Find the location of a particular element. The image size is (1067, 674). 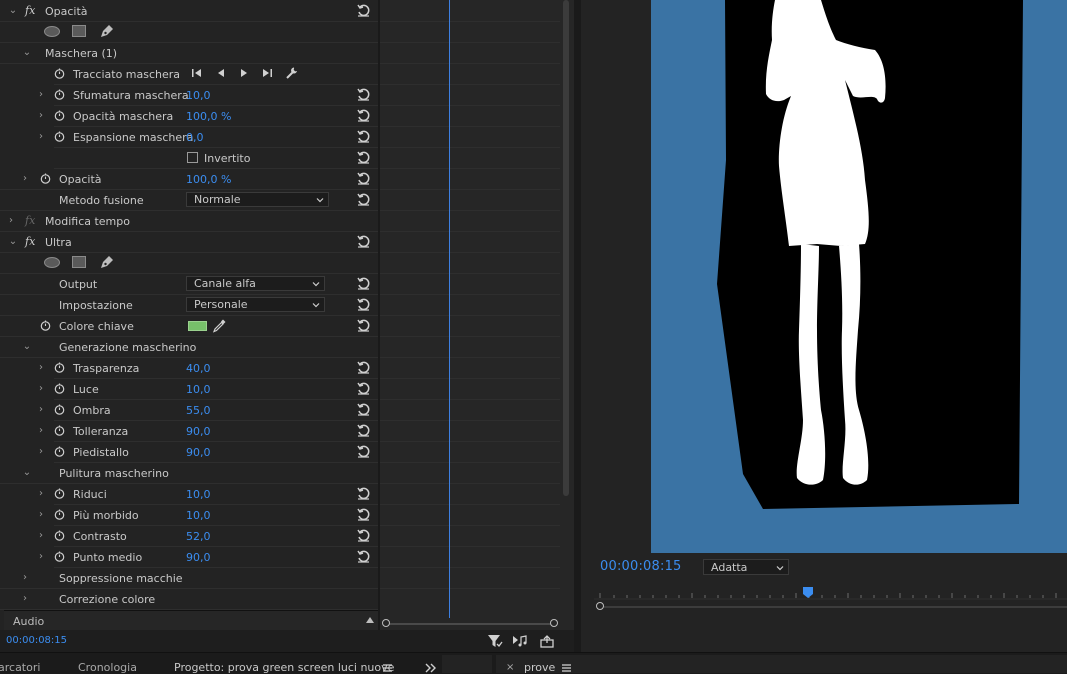

highlight-value: 10,0 is located at coordinates (198, 389).